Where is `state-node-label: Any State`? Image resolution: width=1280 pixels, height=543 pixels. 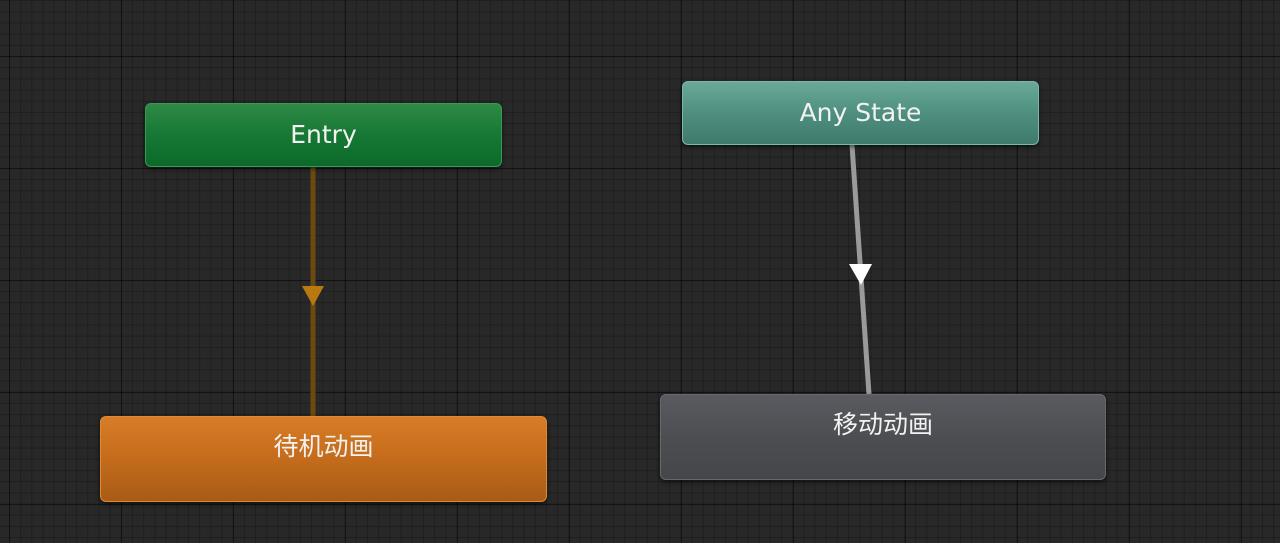
state-node-label: Any State is located at coordinates (860, 112).